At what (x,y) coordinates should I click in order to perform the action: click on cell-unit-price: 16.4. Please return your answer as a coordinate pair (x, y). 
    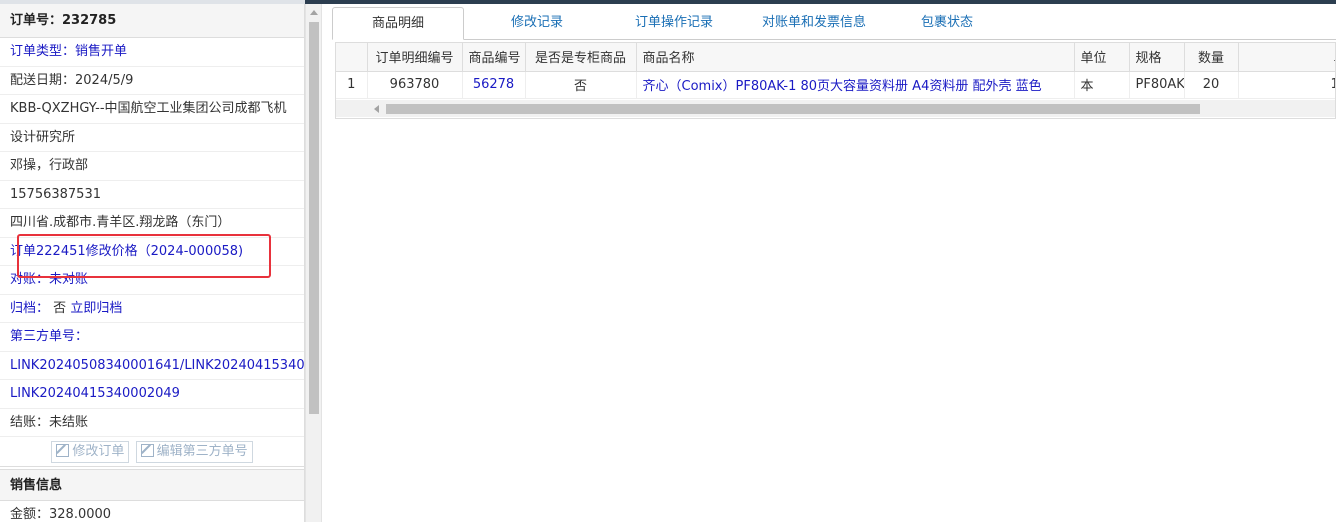
    Looking at the image, I should click on (1286, 85).